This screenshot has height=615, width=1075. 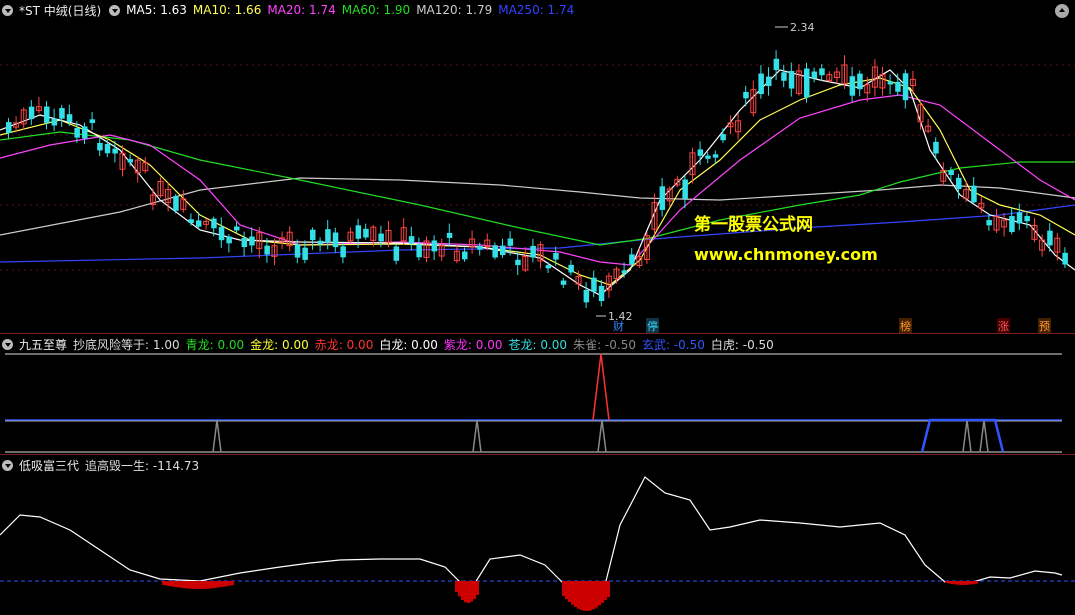 I want to click on ma120-line, so click(x=537, y=206).